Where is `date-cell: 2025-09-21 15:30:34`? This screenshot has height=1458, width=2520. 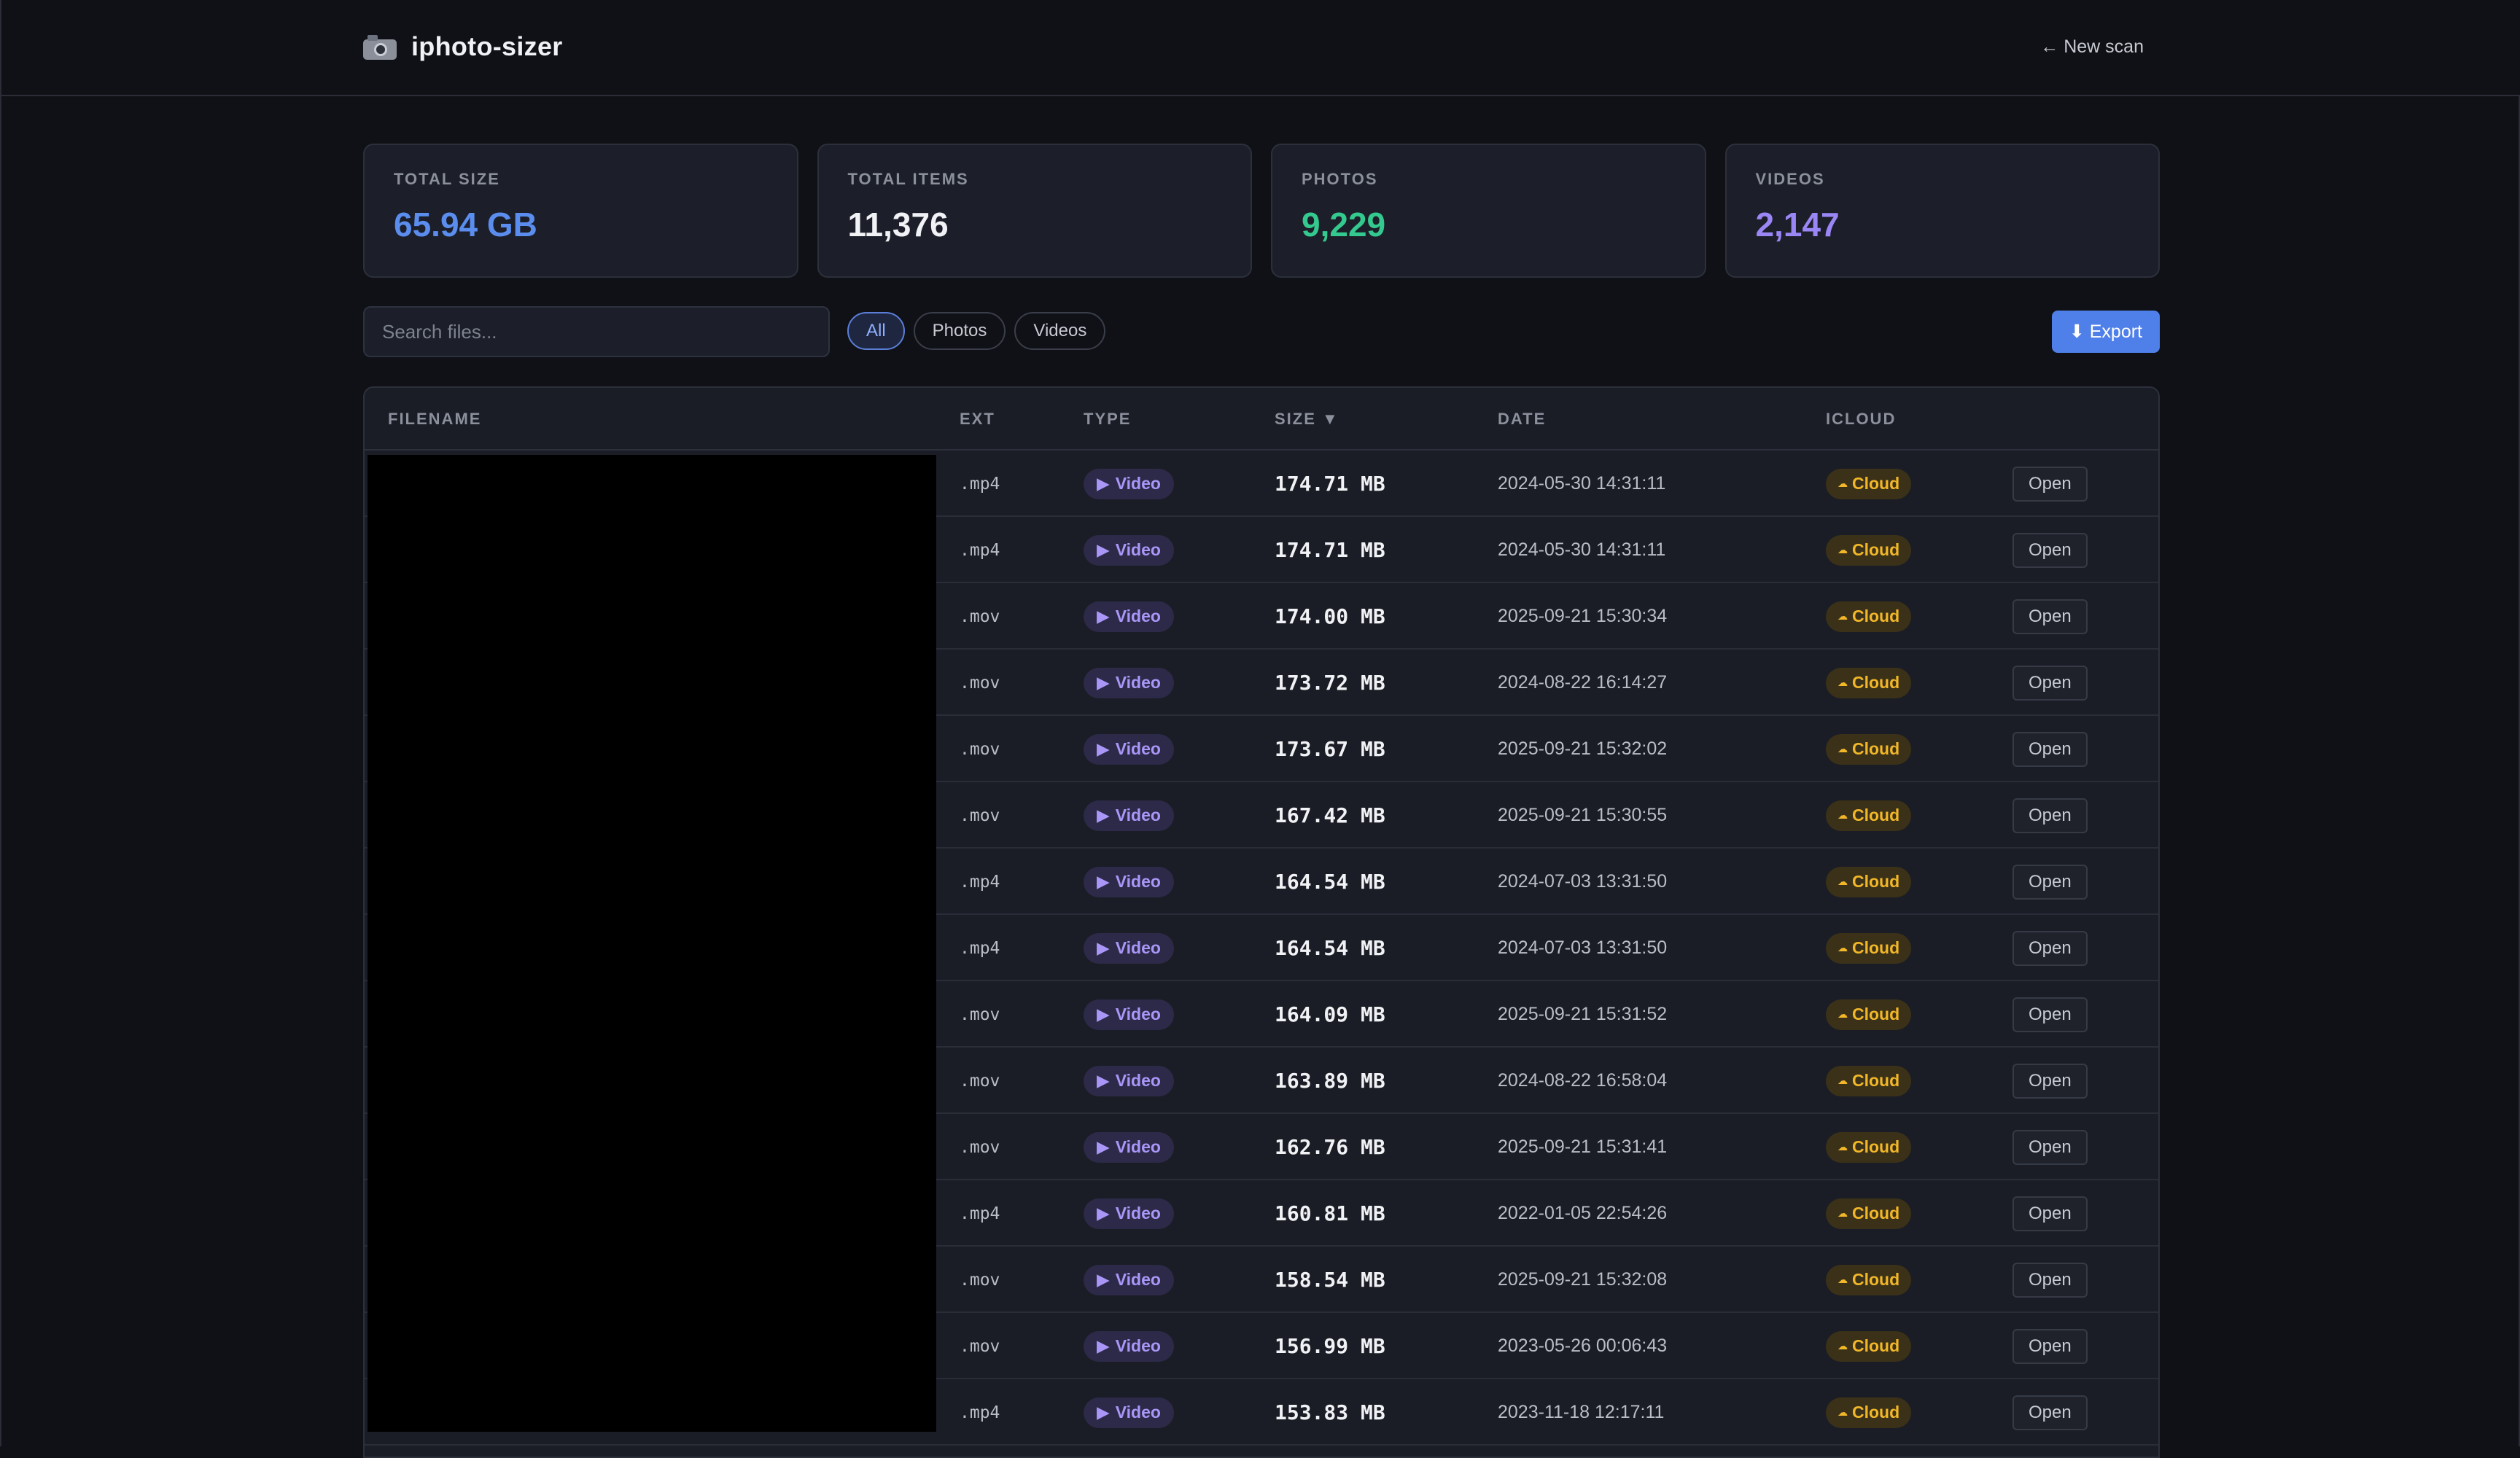 date-cell: 2025-09-21 15:30:34 is located at coordinates (1583, 616).